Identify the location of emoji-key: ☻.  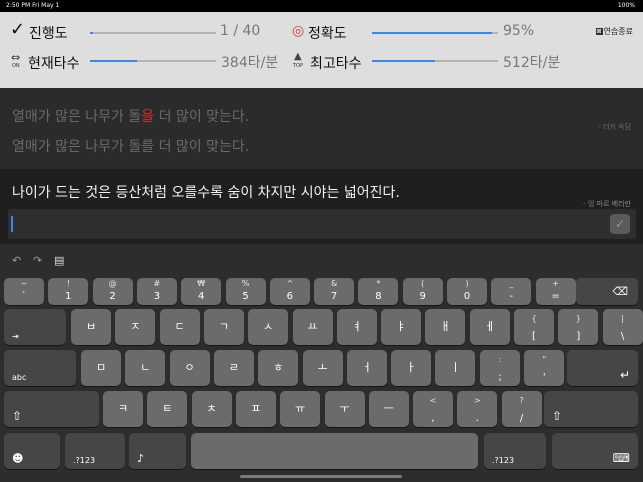
(32, 451).